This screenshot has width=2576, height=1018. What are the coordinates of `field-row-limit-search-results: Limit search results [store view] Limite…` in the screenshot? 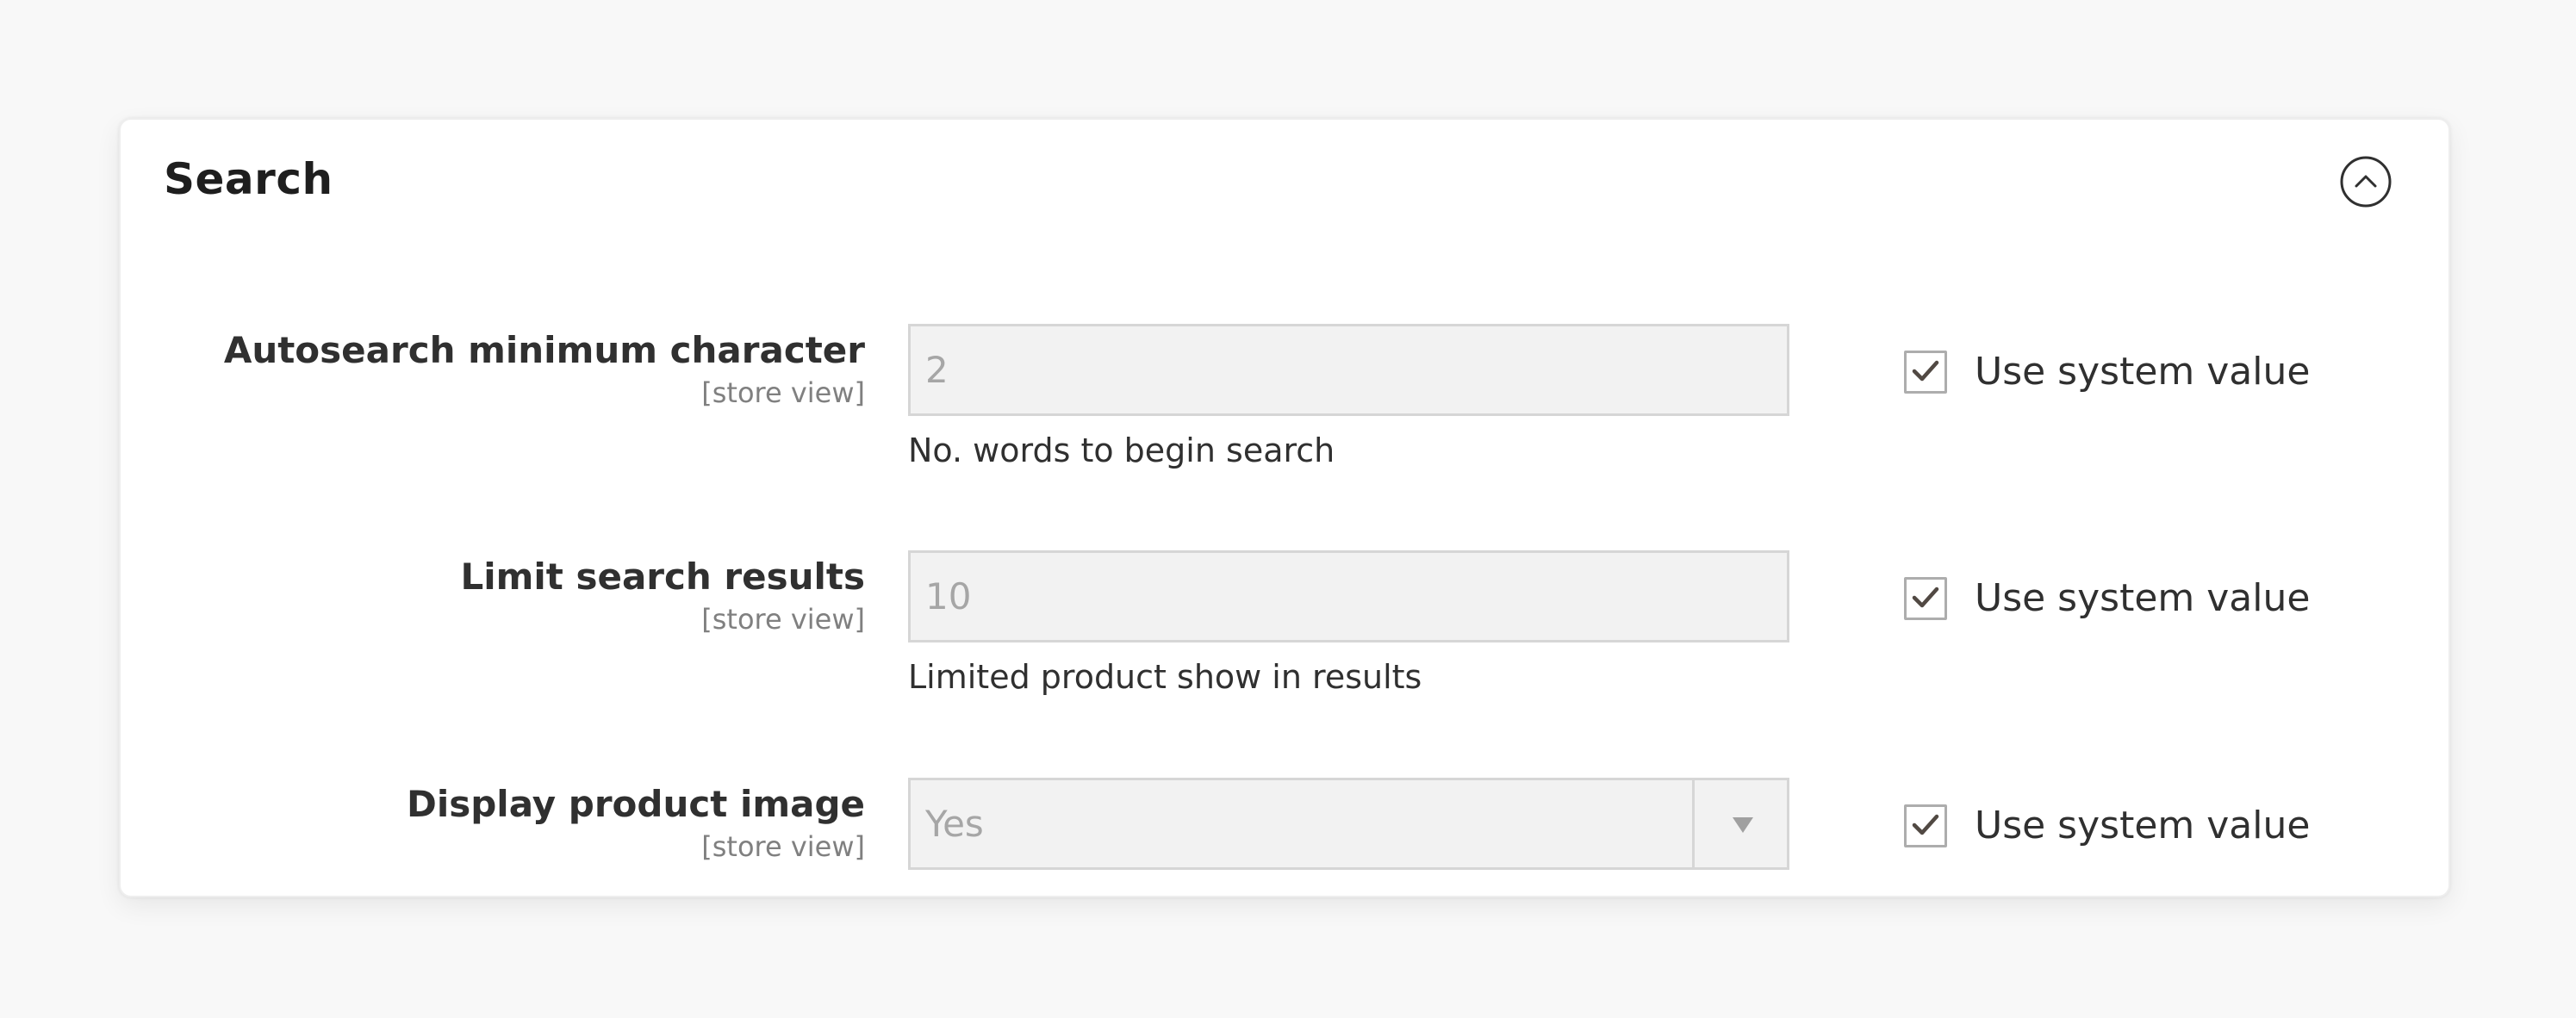 It's located at (1285, 623).